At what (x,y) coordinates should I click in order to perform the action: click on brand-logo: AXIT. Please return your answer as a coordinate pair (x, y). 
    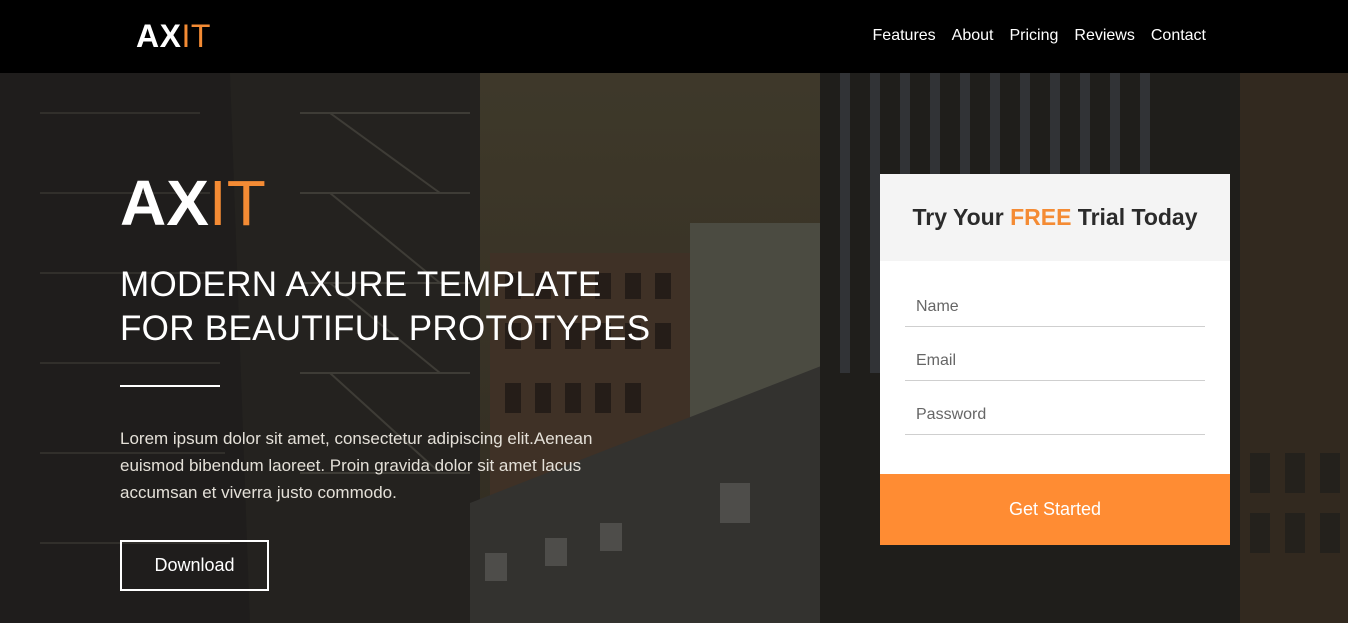
    Looking at the image, I should click on (173, 36).